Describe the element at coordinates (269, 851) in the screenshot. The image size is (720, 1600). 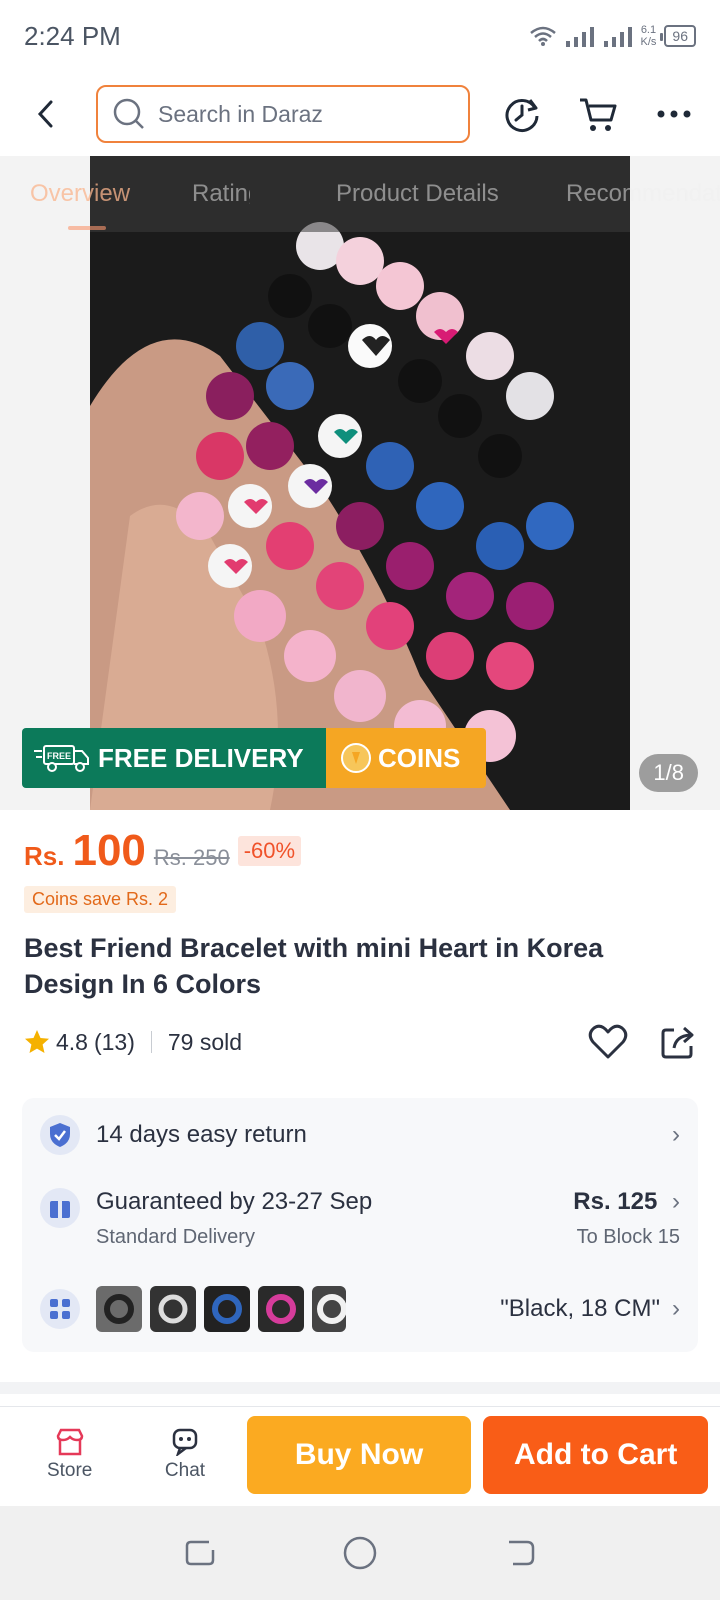
I see `discount-badge: -60%` at that location.